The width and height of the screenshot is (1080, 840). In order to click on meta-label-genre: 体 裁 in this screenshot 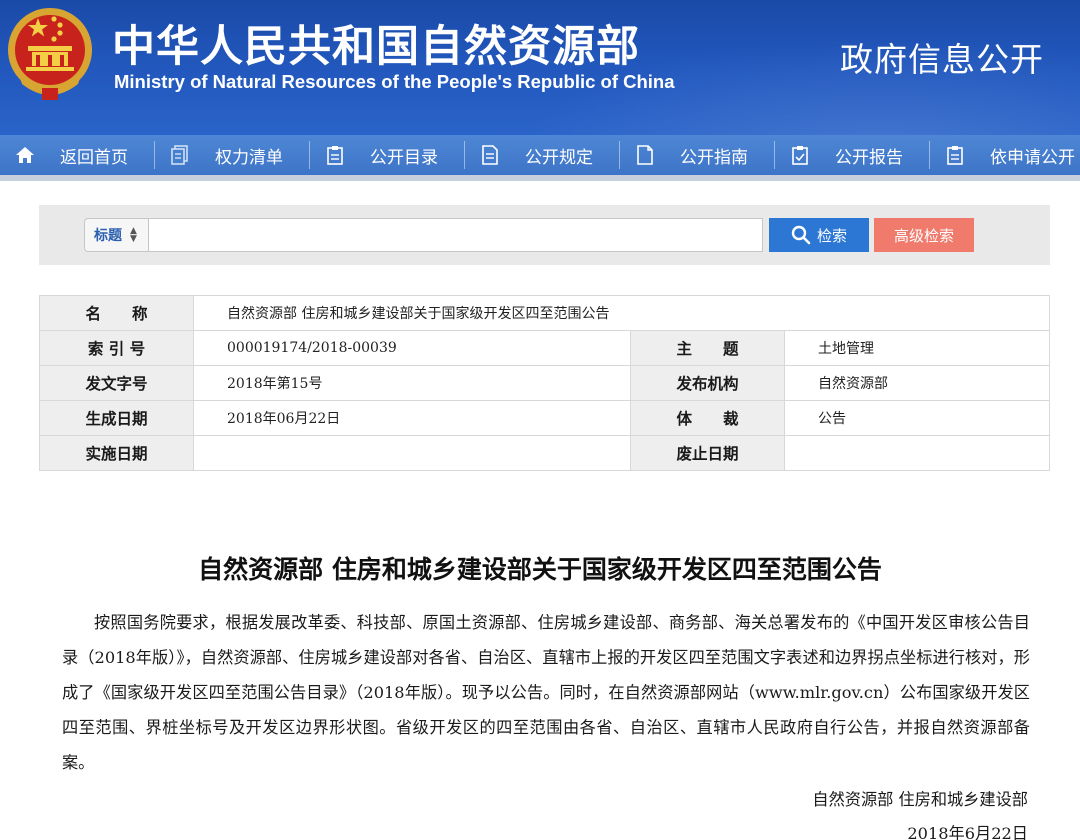, I will do `click(707, 418)`.